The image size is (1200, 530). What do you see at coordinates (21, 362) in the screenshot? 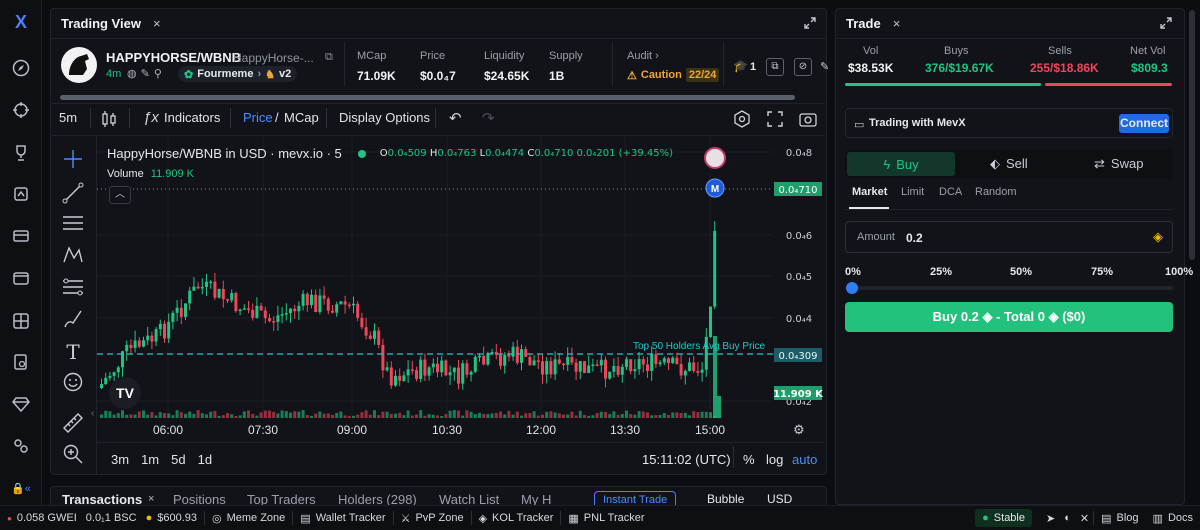
I see `document-search-icon` at bounding box center [21, 362].